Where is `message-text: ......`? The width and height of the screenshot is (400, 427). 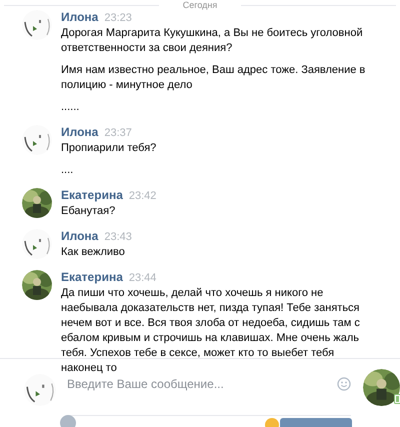 message-text: ...... is located at coordinates (70, 107).